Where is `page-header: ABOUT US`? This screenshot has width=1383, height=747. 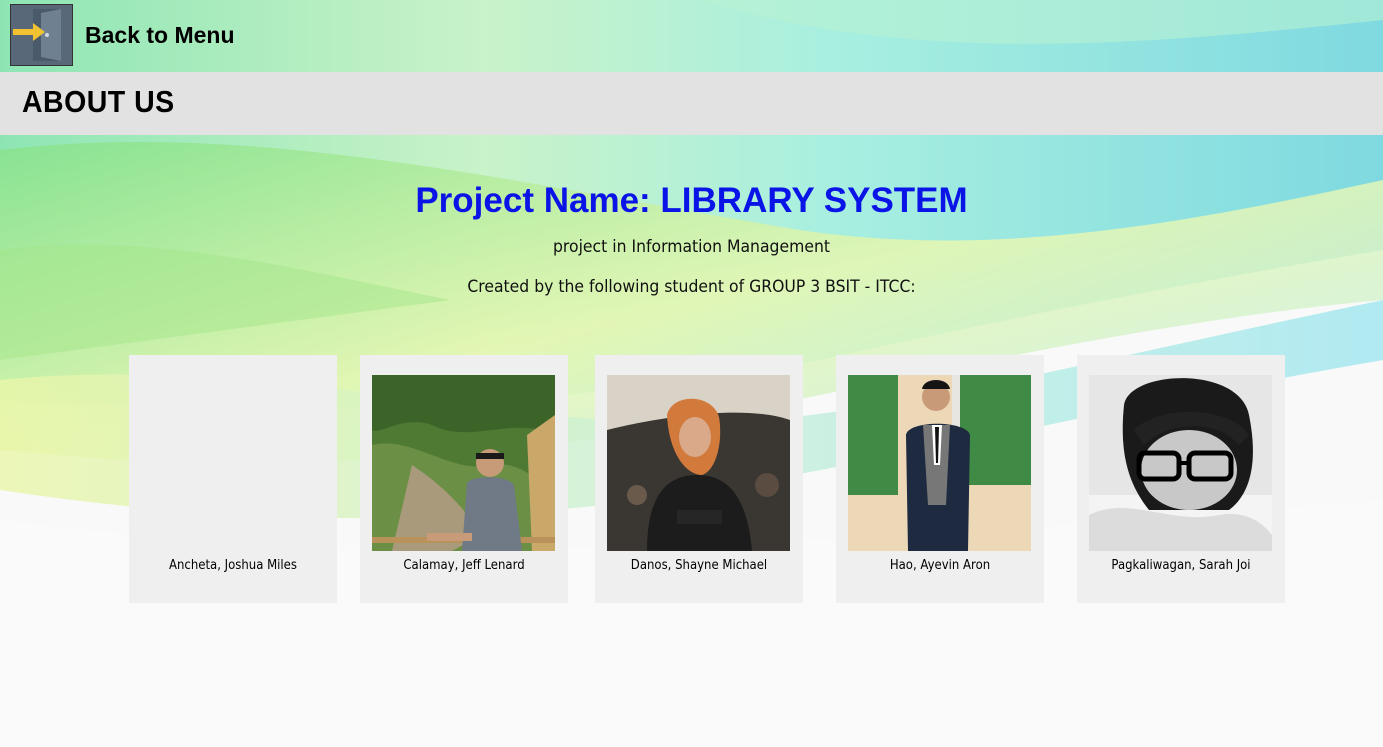
page-header: ABOUT US is located at coordinates (691, 103).